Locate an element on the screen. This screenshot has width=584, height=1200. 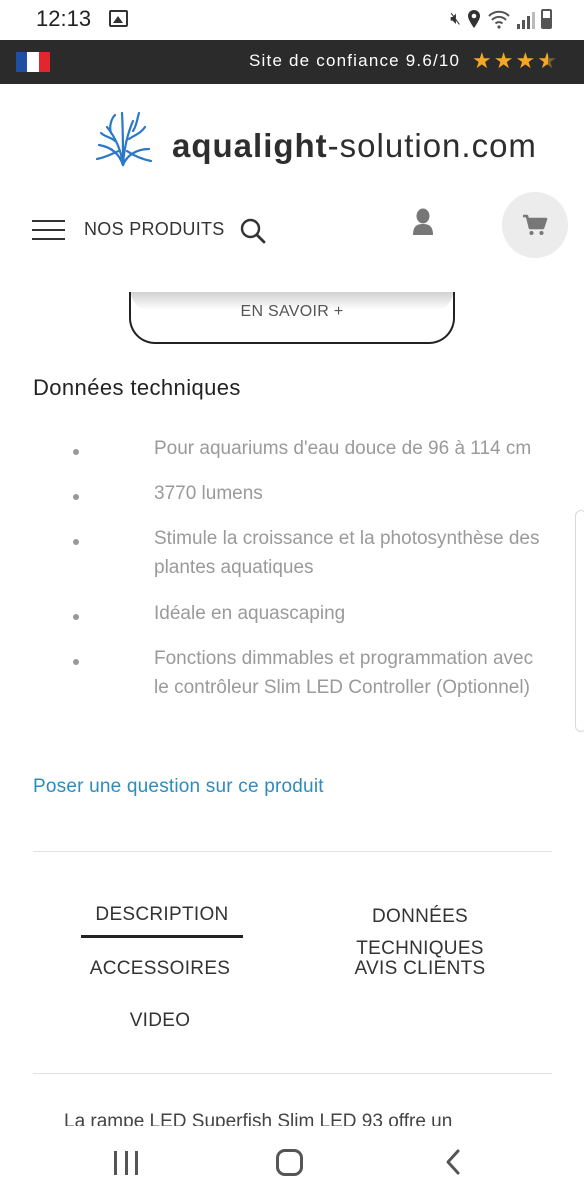
tab-label: VIDEO is located at coordinates (160, 1020).